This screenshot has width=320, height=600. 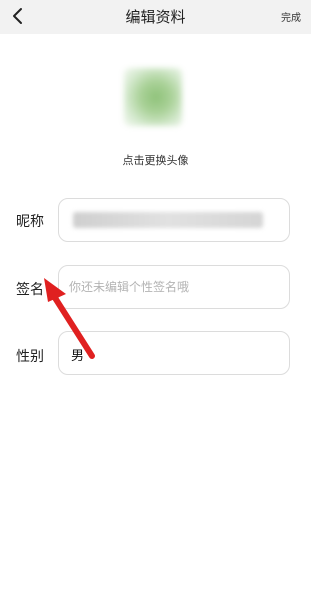 I want to click on avatar, so click(x=153, y=97).